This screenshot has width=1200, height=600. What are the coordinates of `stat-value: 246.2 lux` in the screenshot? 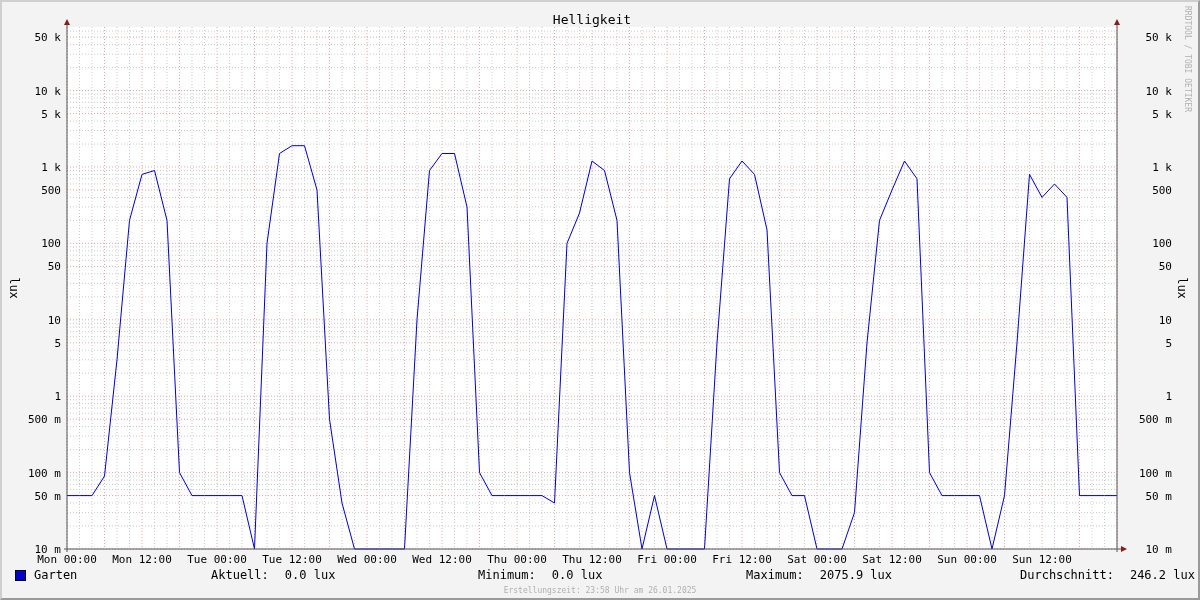 It's located at (1162, 575).